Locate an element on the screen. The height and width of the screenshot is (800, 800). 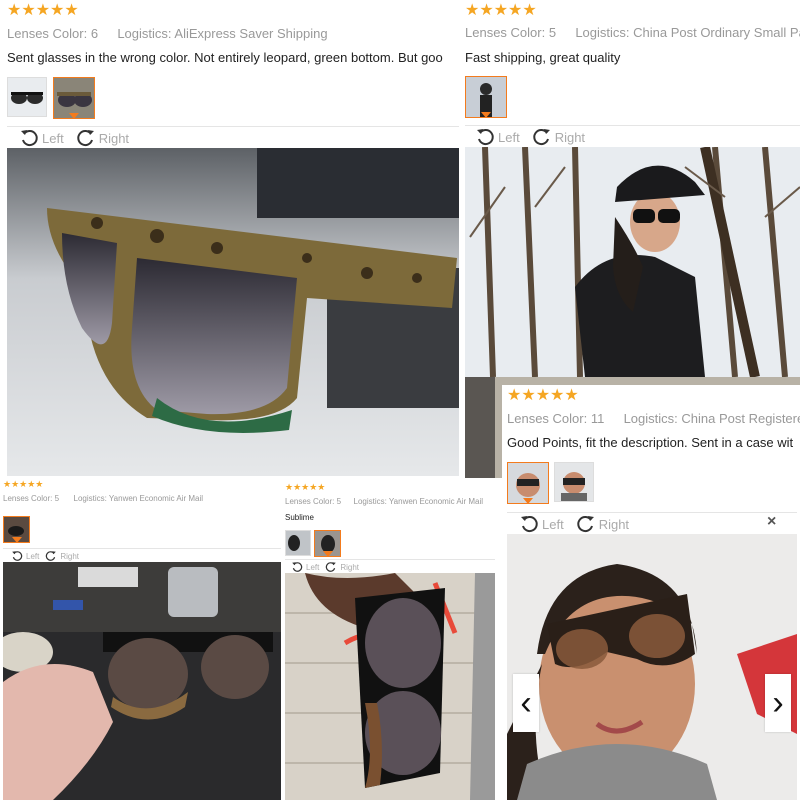
logistics: Logistics: China Post Ordinary Small Pac is located at coordinates (687, 32).